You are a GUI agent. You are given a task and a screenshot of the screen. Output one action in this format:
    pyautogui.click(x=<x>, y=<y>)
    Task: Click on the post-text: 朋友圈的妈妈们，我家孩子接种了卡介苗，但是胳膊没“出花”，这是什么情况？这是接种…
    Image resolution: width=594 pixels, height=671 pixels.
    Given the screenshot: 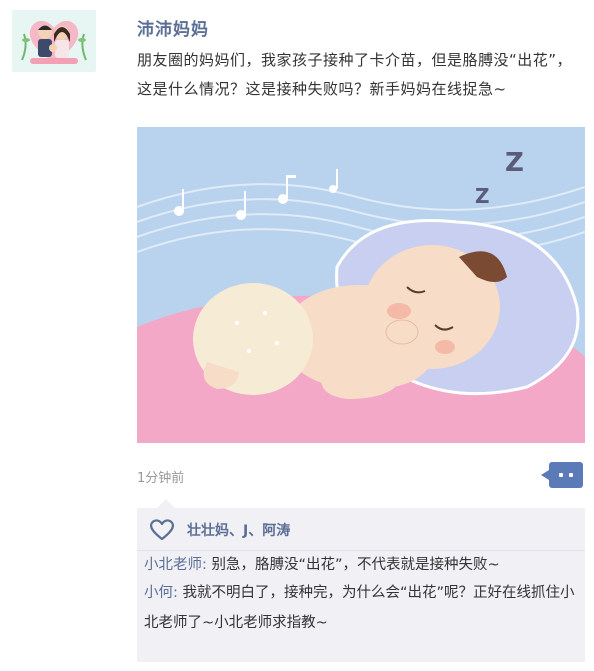 What is the action you would take?
    pyautogui.click(x=355, y=74)
    